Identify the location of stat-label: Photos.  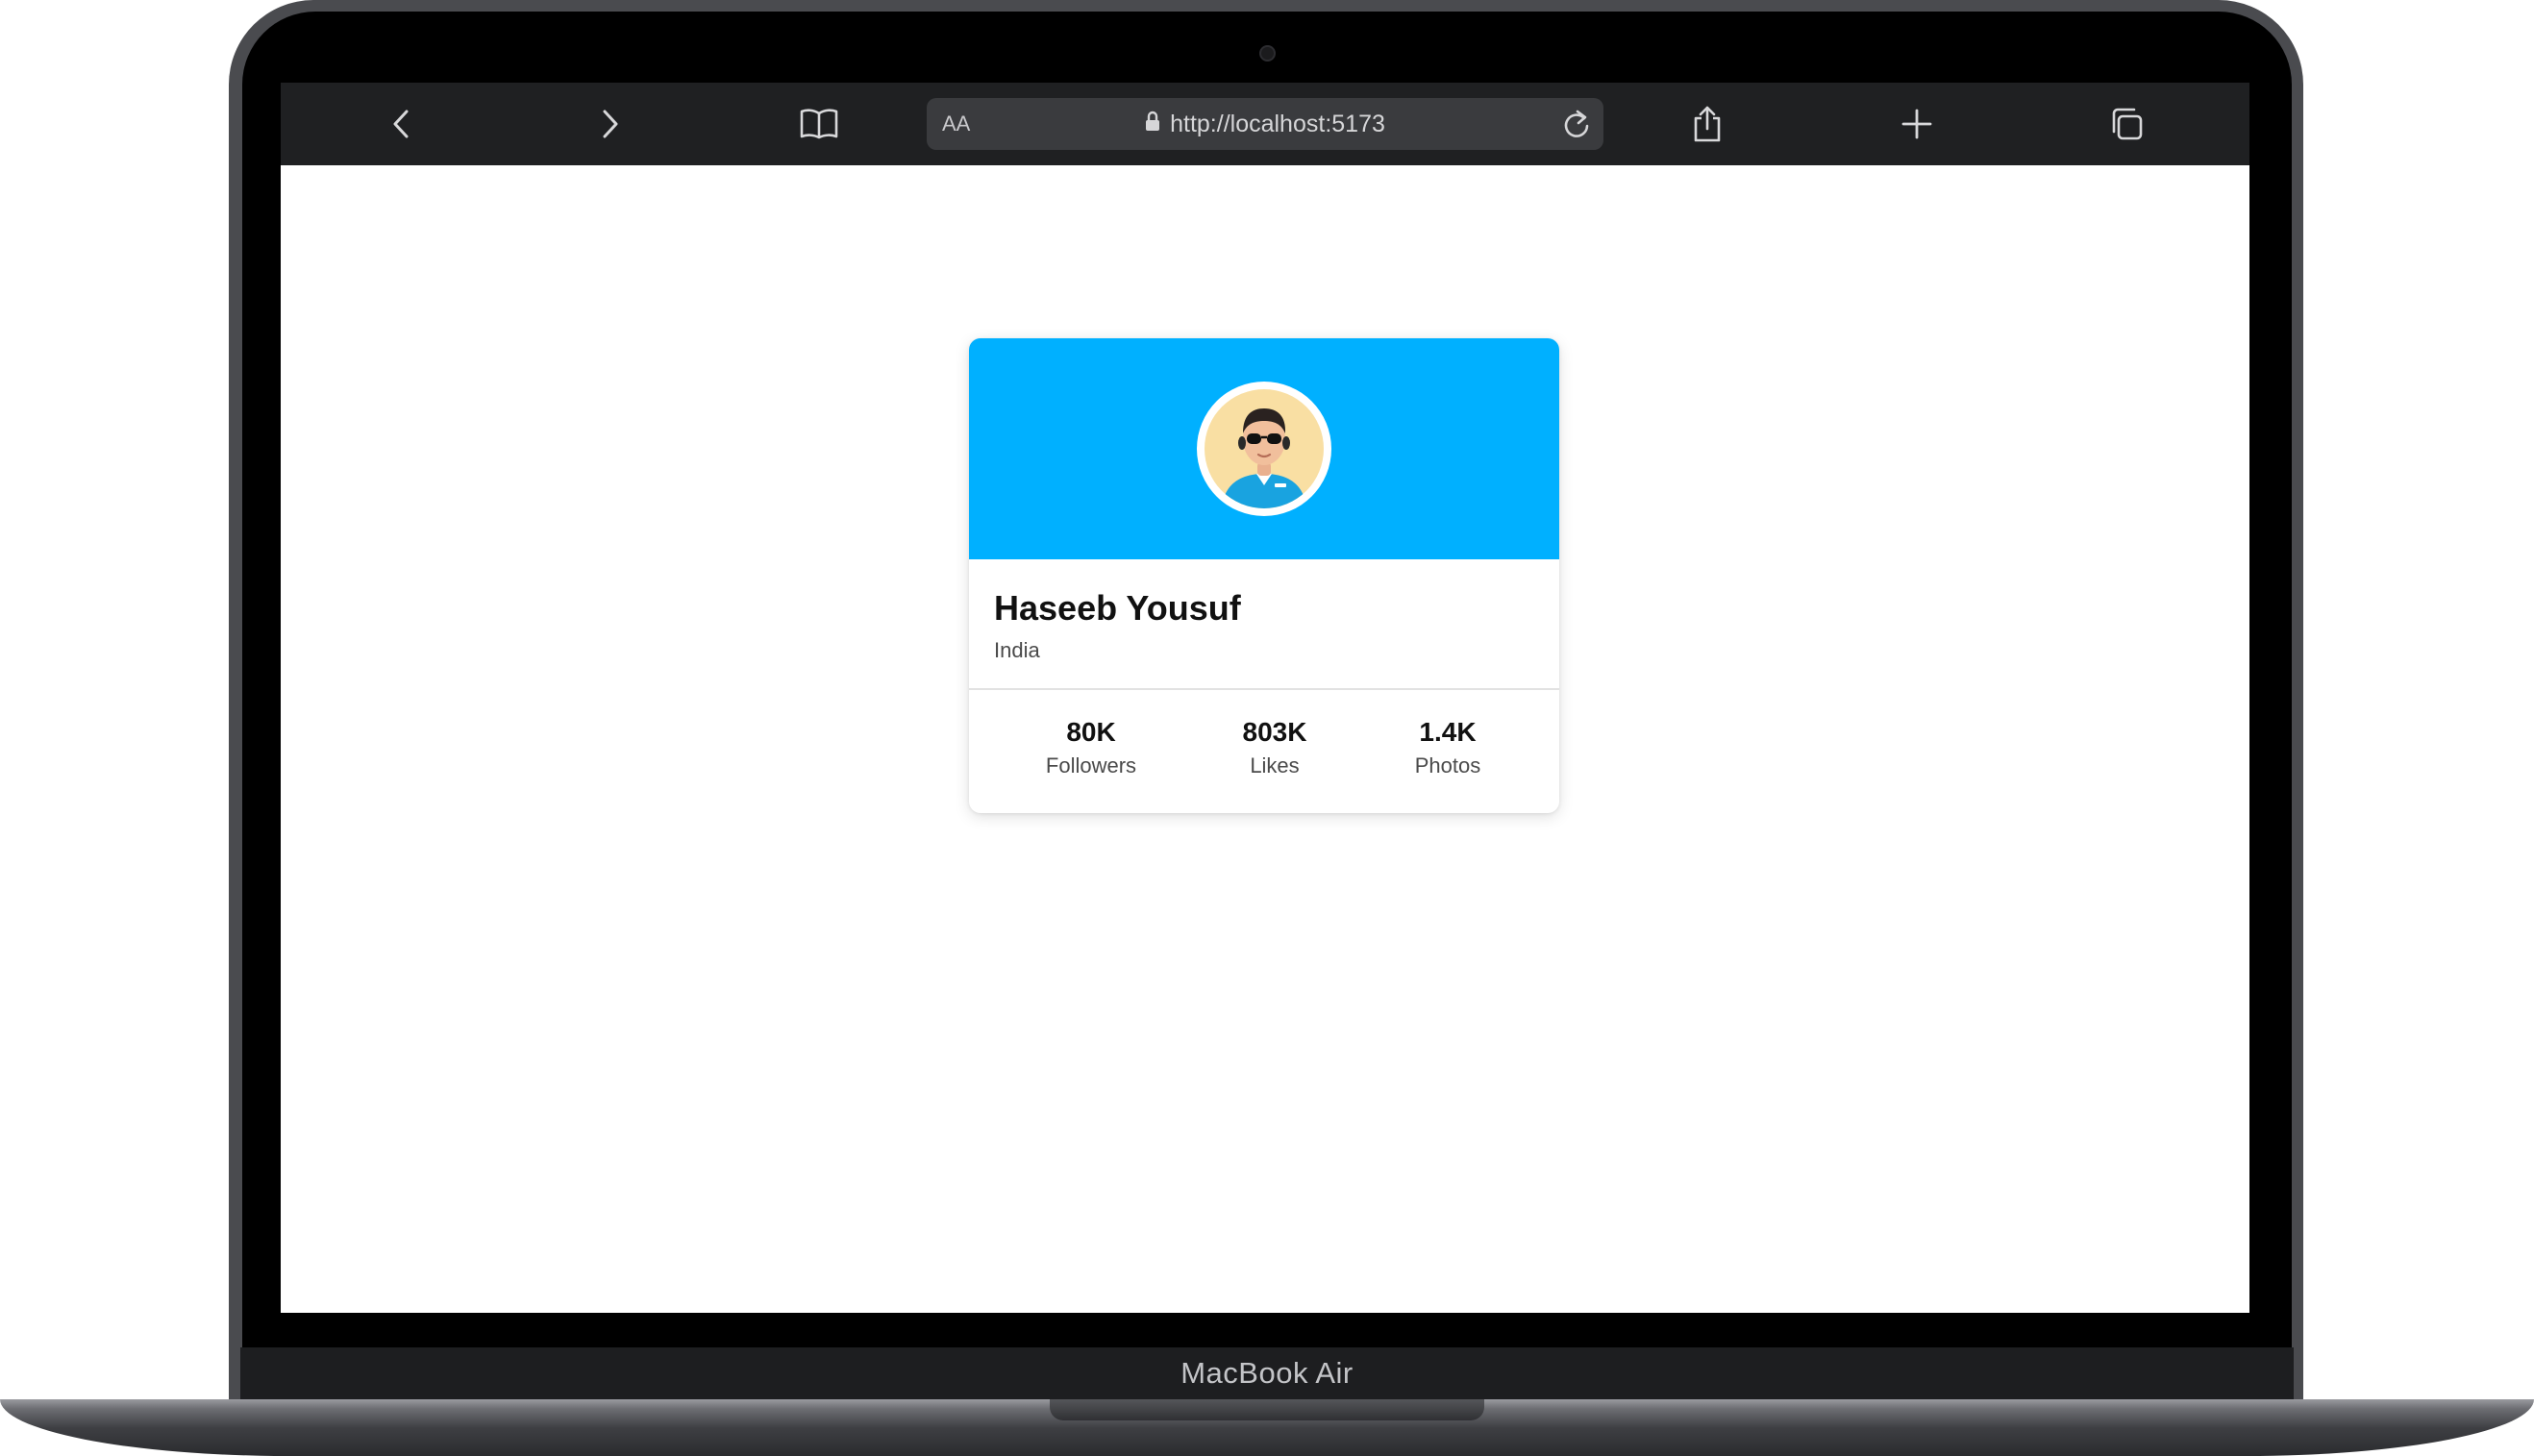
(1447, 765).